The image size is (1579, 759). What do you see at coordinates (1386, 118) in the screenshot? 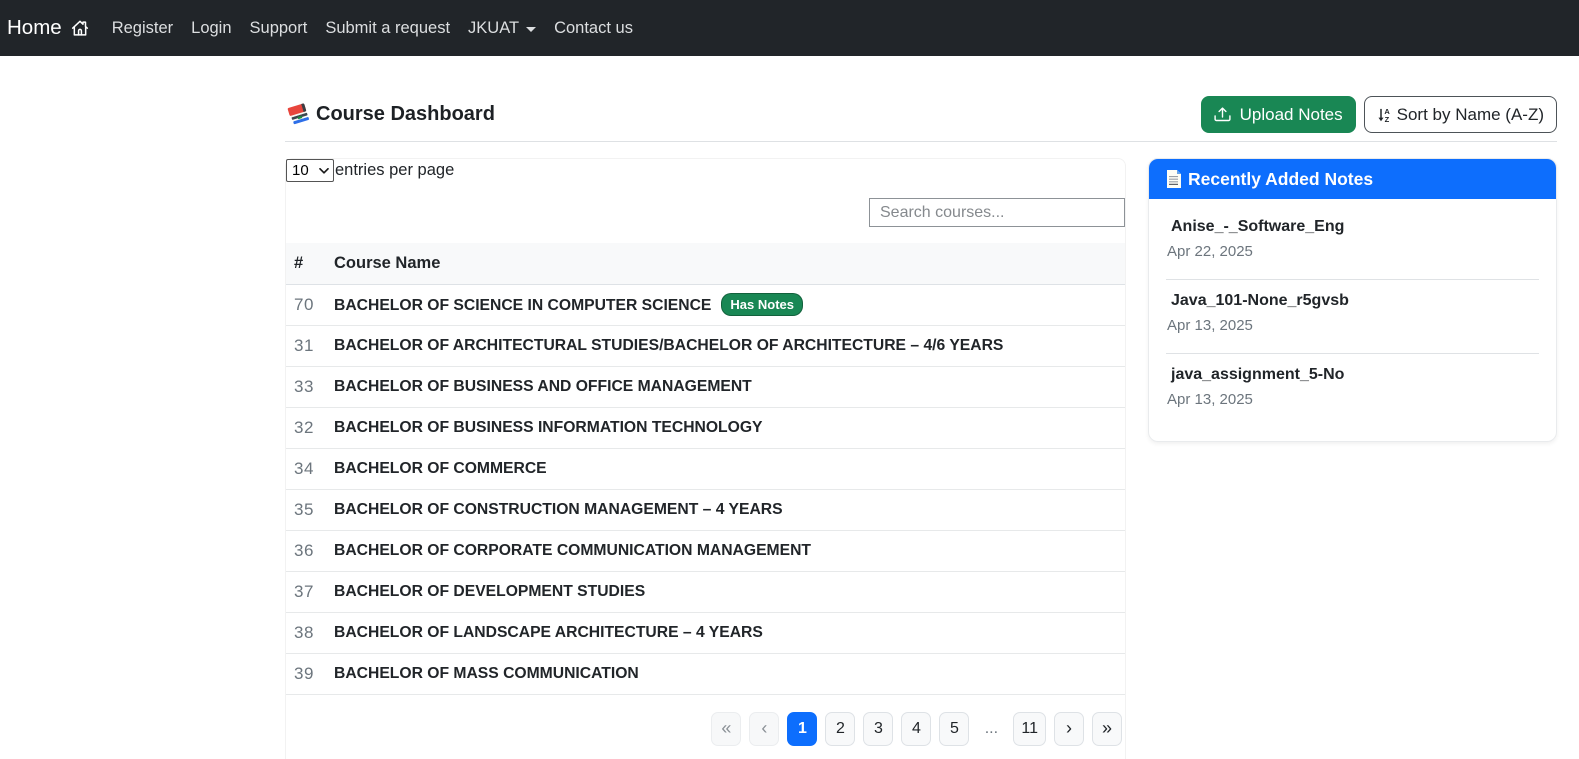
I see `svg-text: Z` at bounding box center [1386, 118].